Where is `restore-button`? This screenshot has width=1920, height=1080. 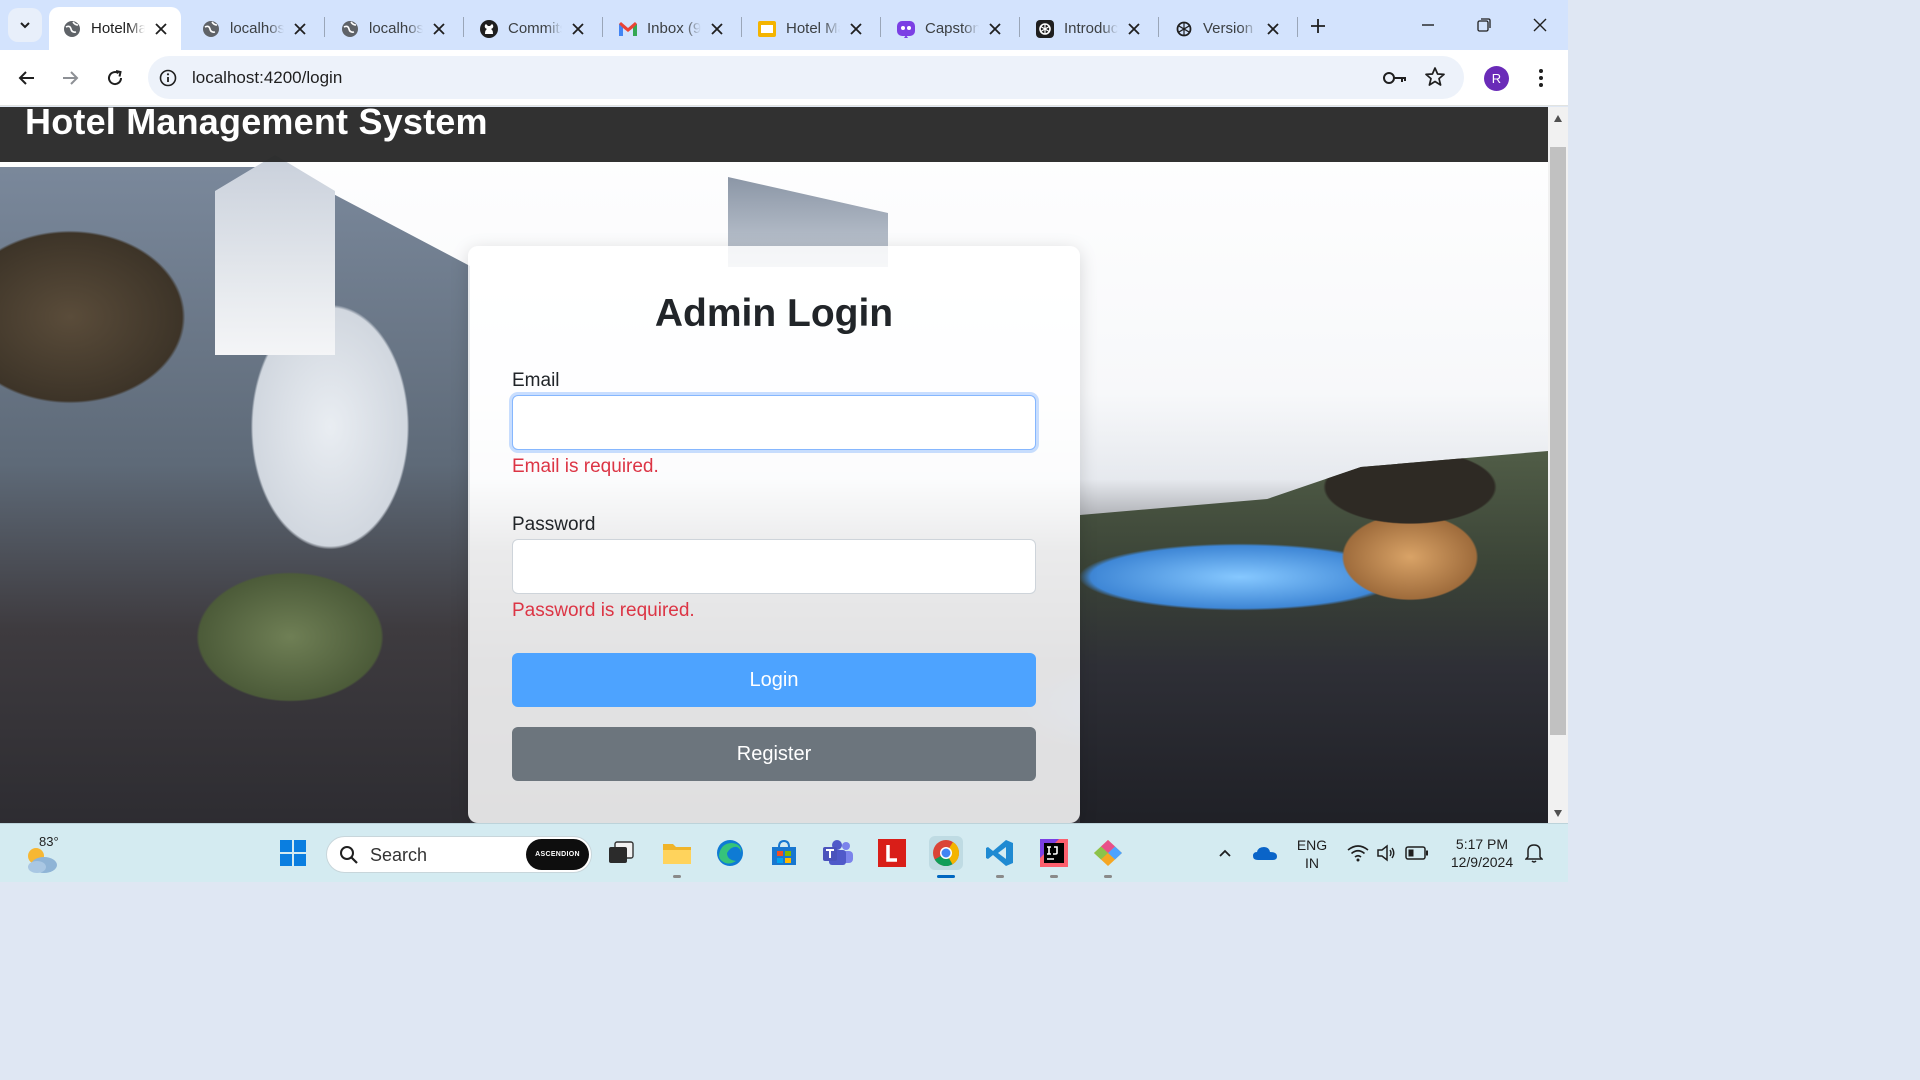 restore-button is located at coordinates (1484, 25).